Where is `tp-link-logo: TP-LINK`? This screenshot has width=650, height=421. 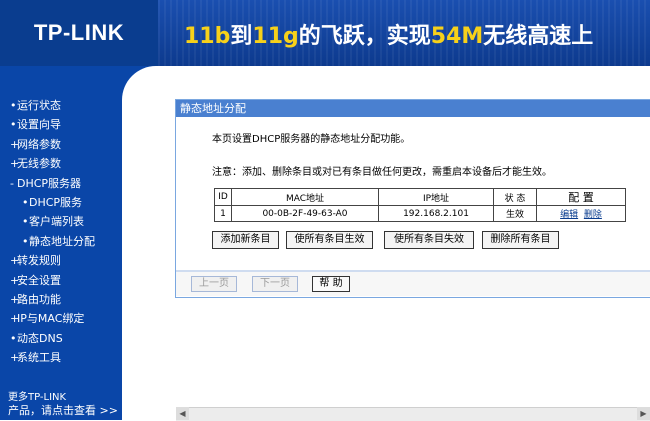 tp-link-logo: TP-LINK is located at coordinates (79, 33).